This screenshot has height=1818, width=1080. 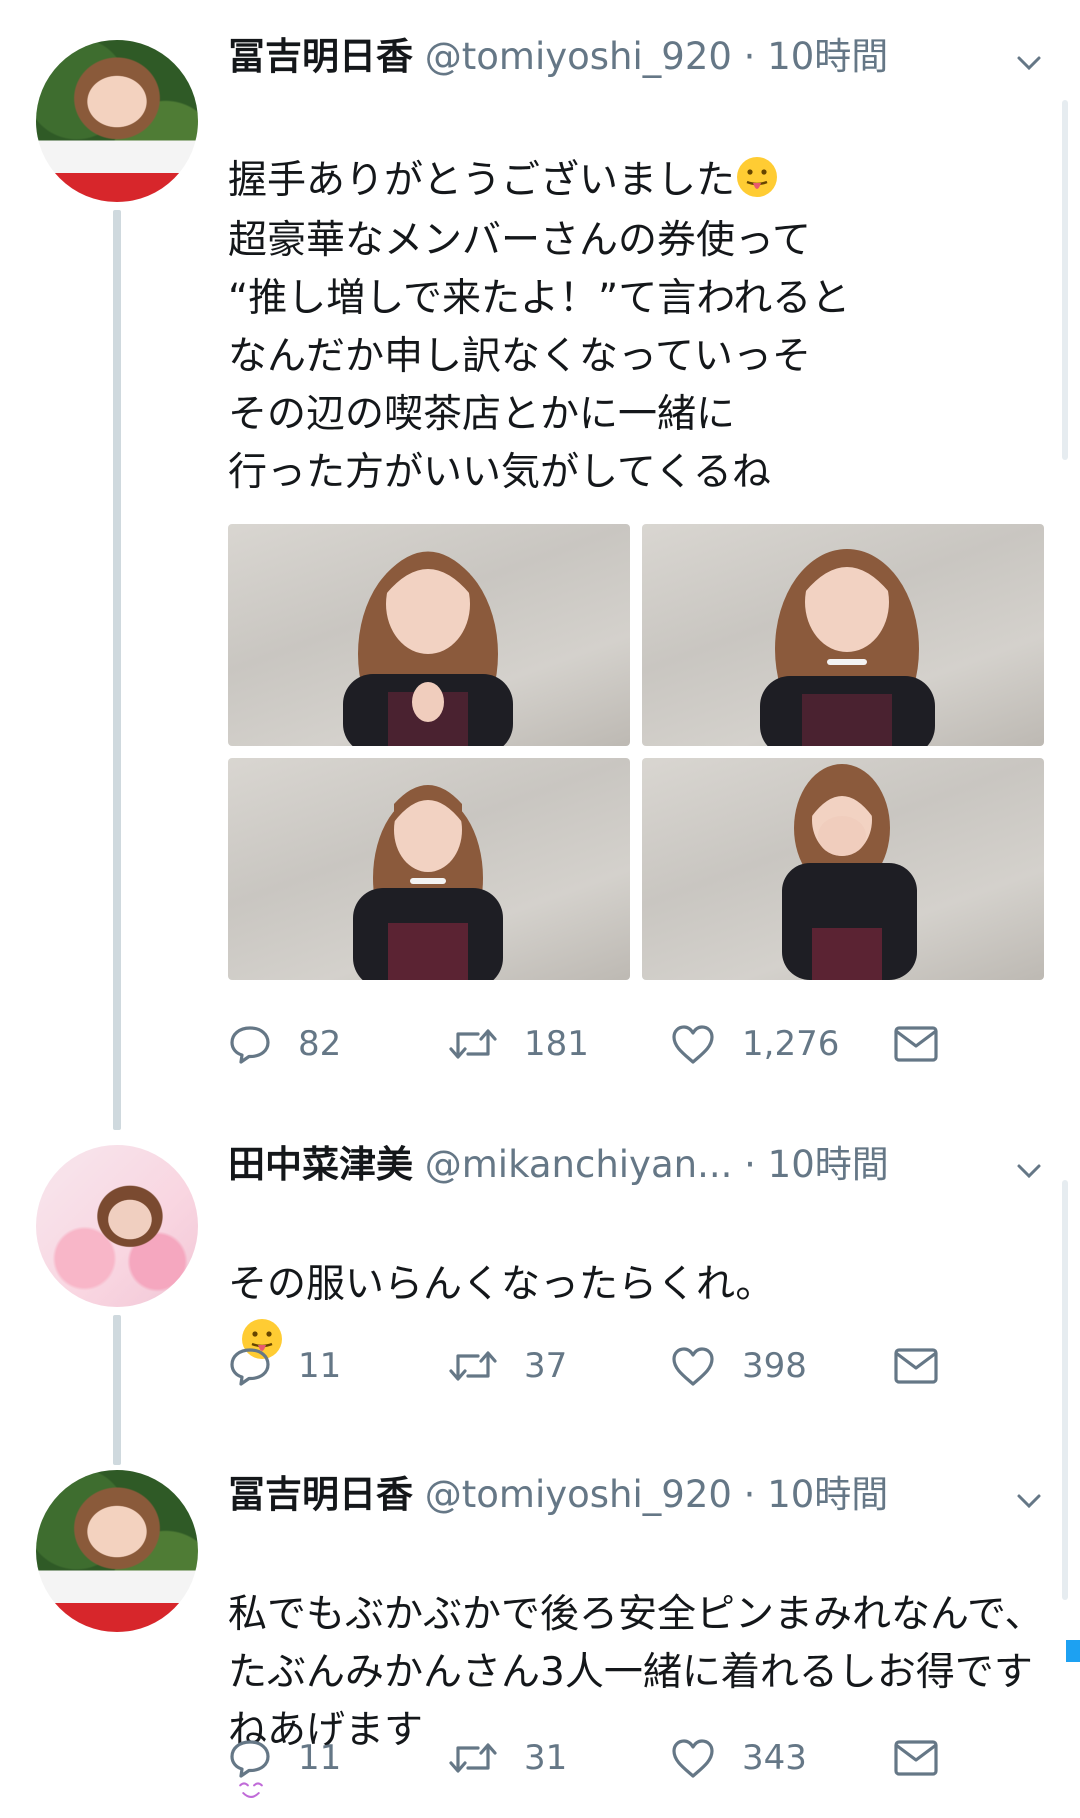 I want to click on like-button: 343, so click(x=738, y=1758).